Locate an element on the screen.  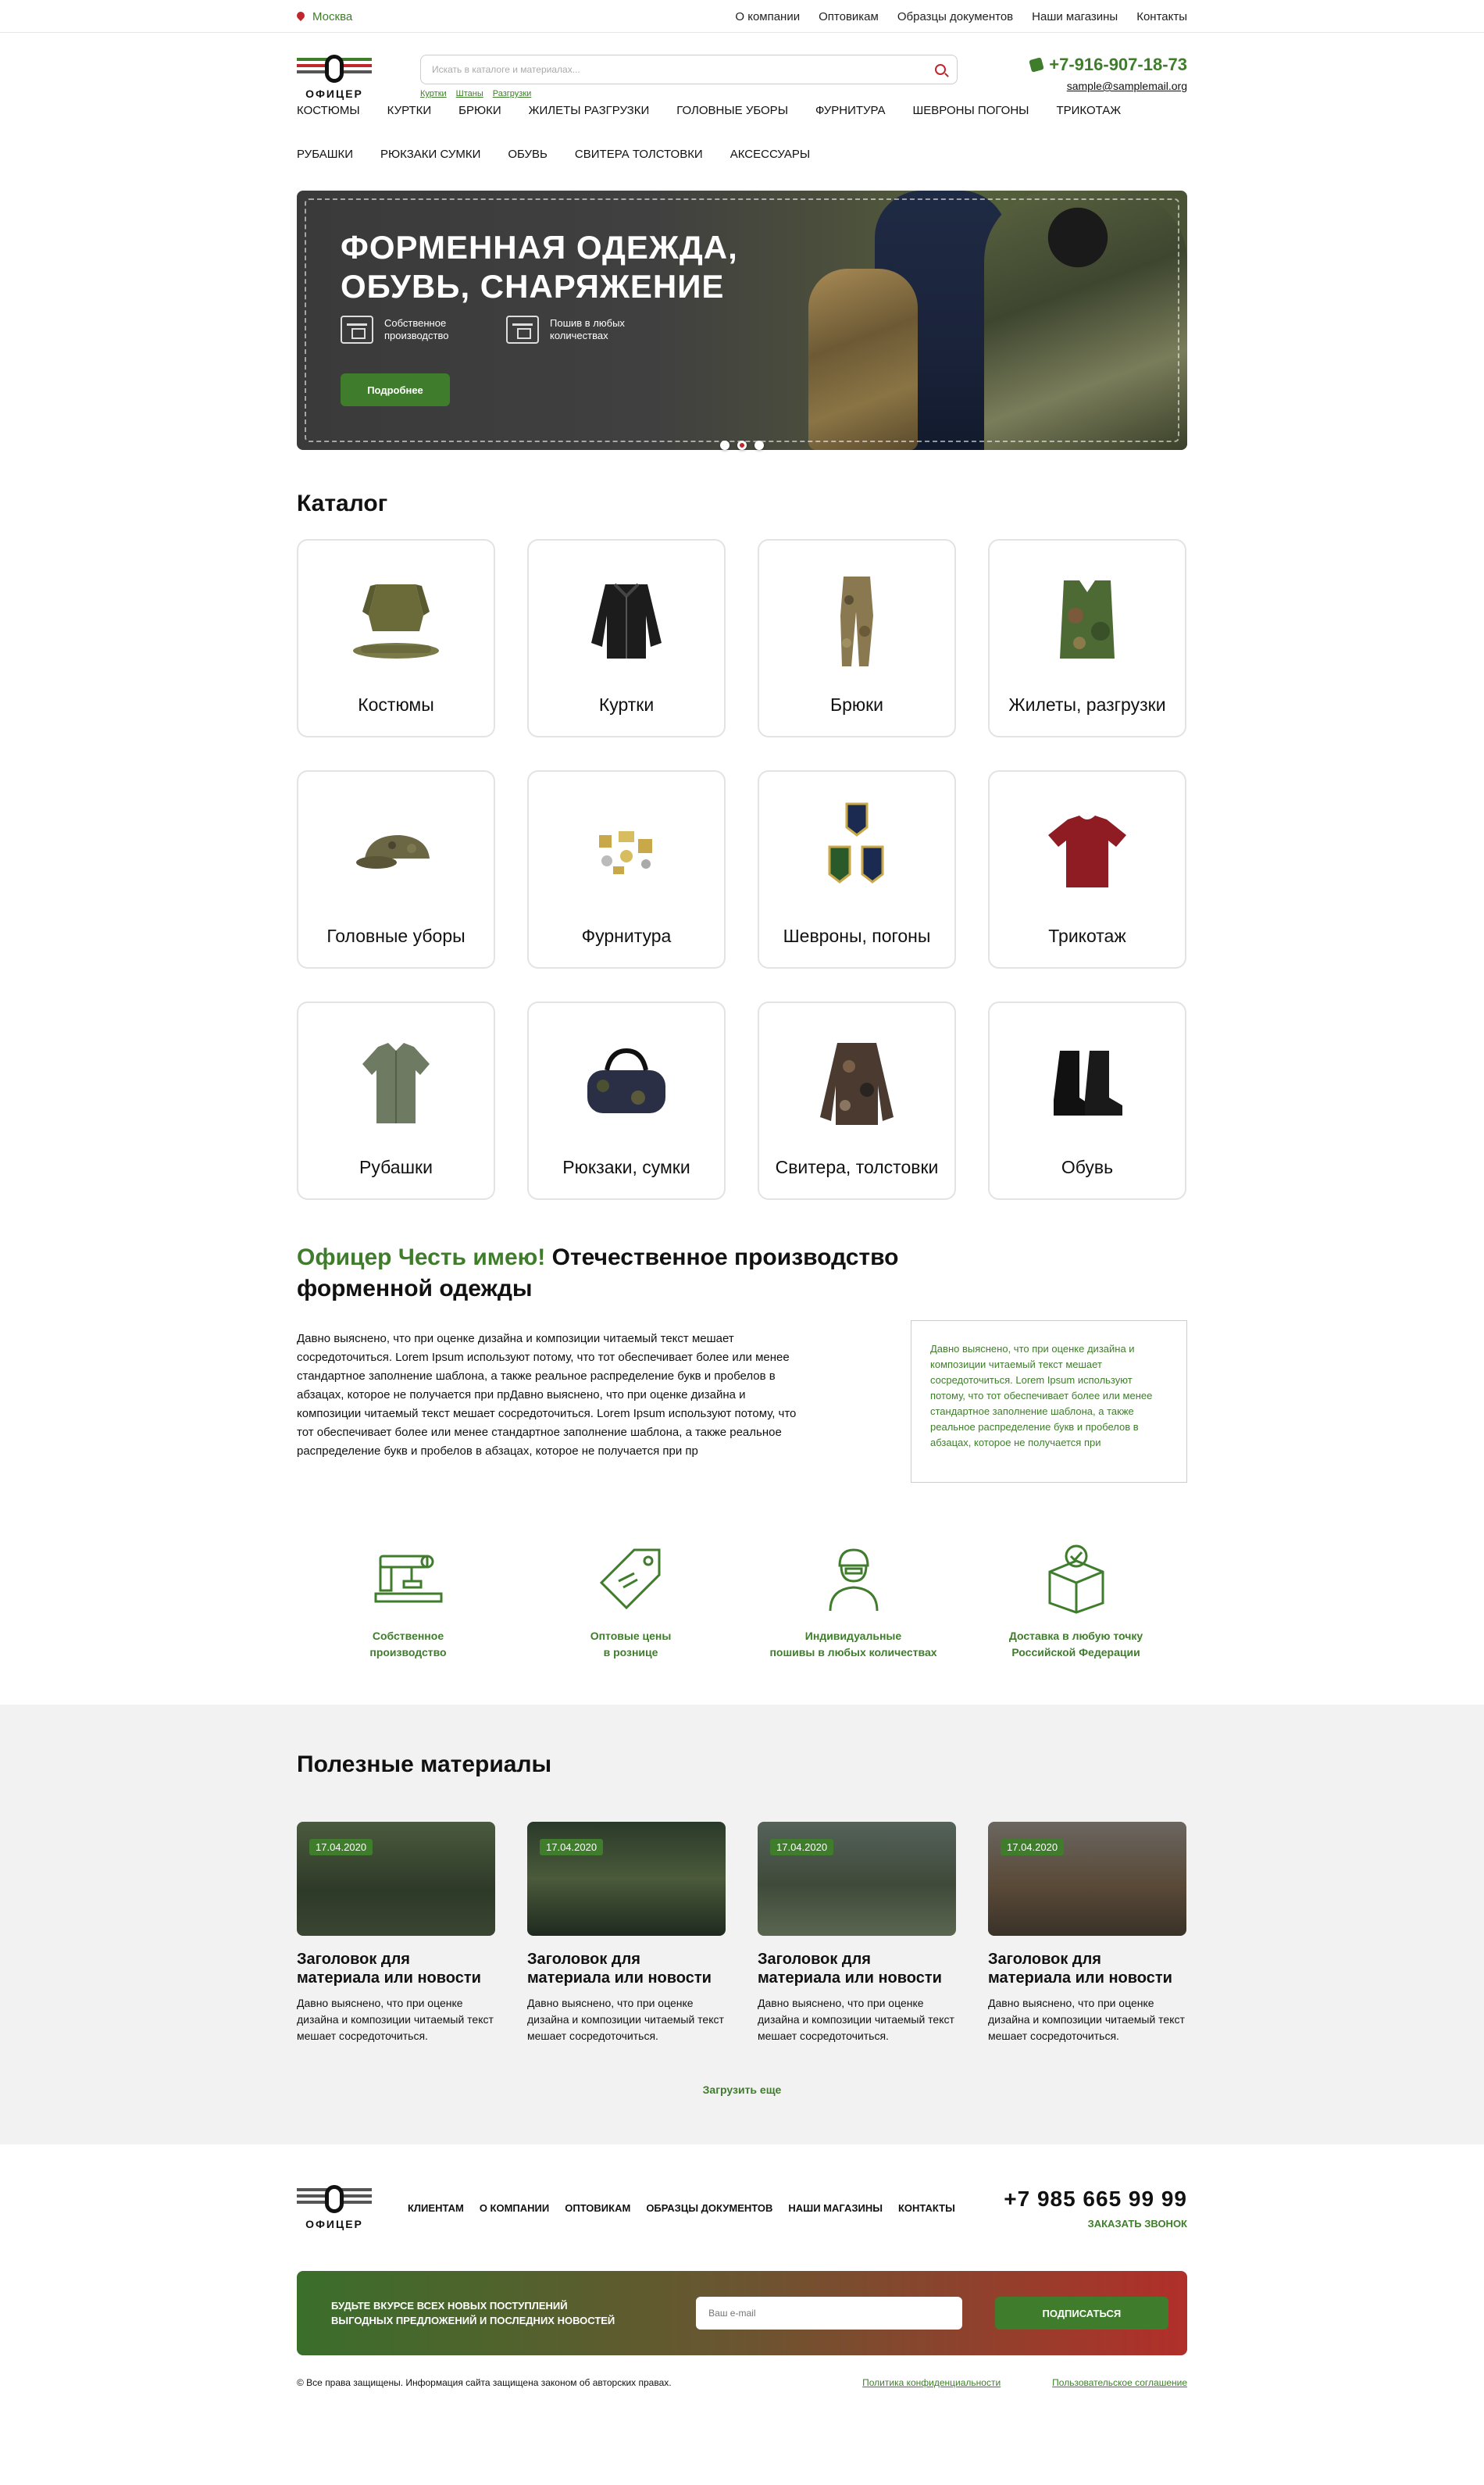
footer-nav-clients: Клиентам is located at coordinates (436, 2208).